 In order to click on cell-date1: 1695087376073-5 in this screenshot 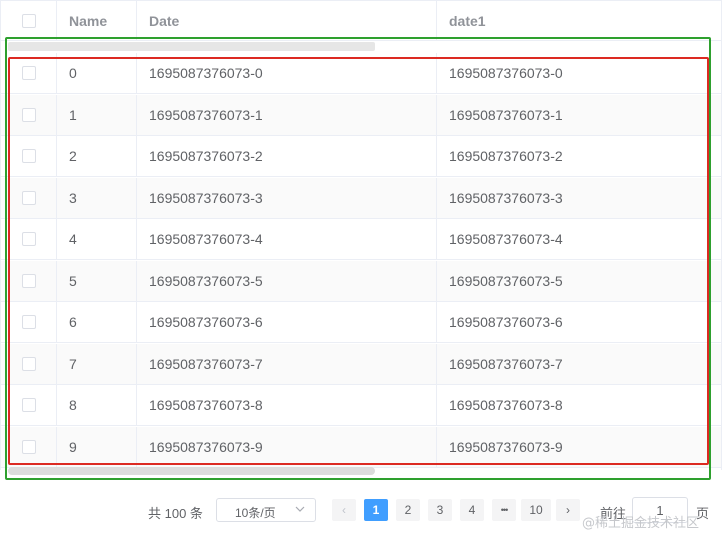, I will do `click(506, 280)`.